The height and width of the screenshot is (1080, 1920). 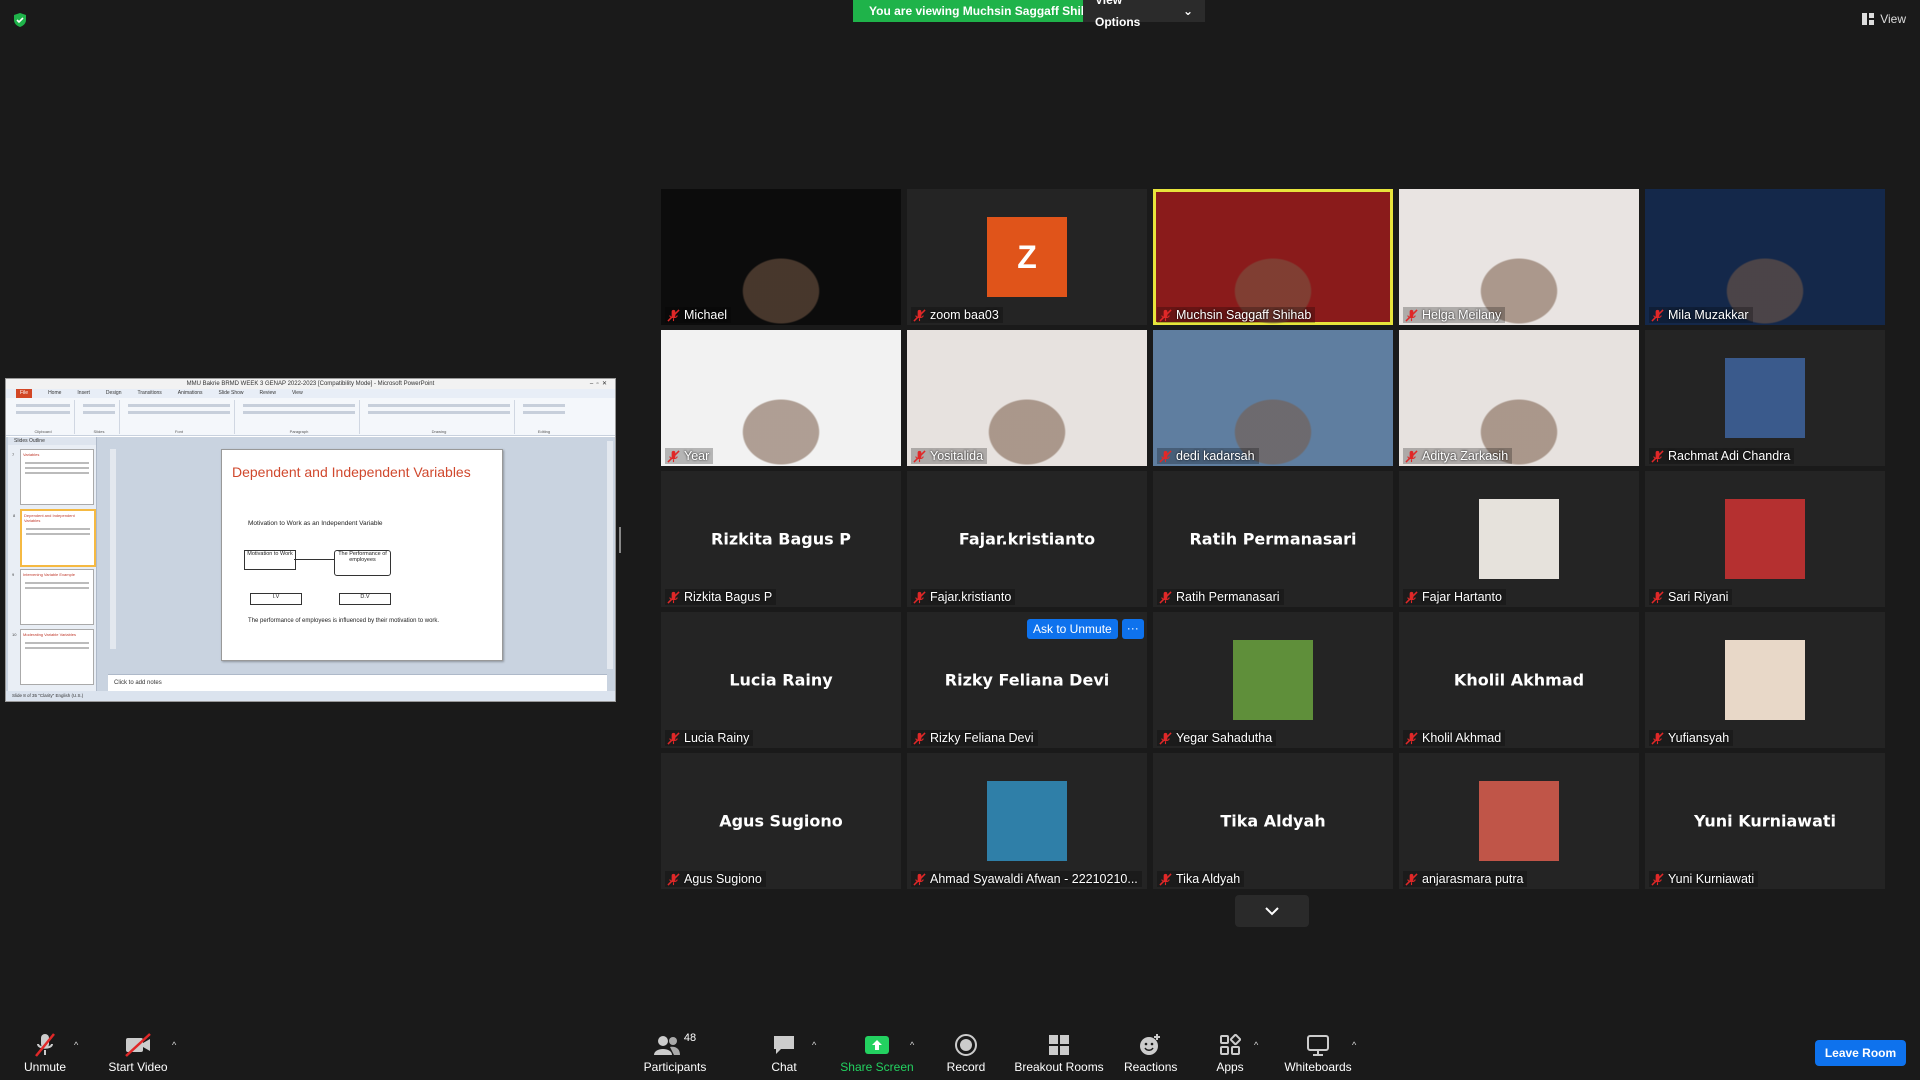 I want to click on participant-tile: Helga Meilany, so click(x=1519, y=257).